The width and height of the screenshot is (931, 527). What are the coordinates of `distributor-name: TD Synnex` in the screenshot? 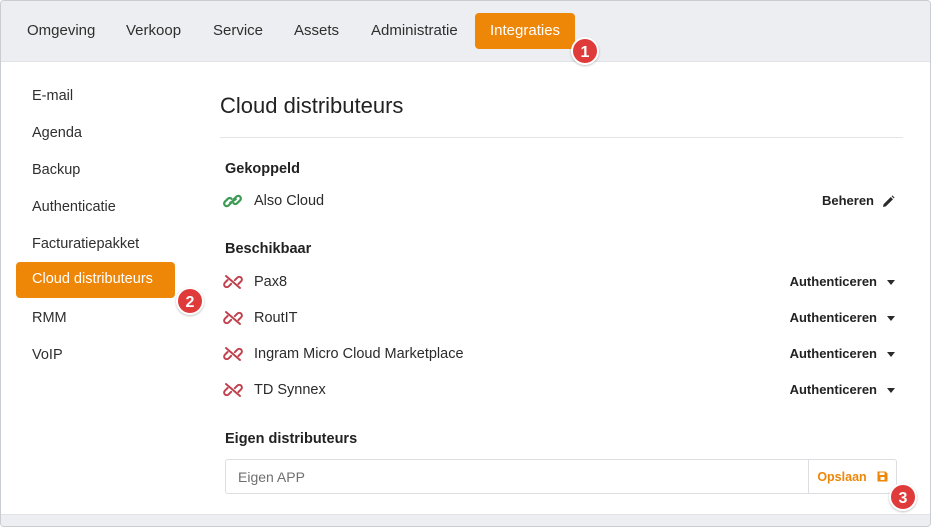 It's located at (290, 390).